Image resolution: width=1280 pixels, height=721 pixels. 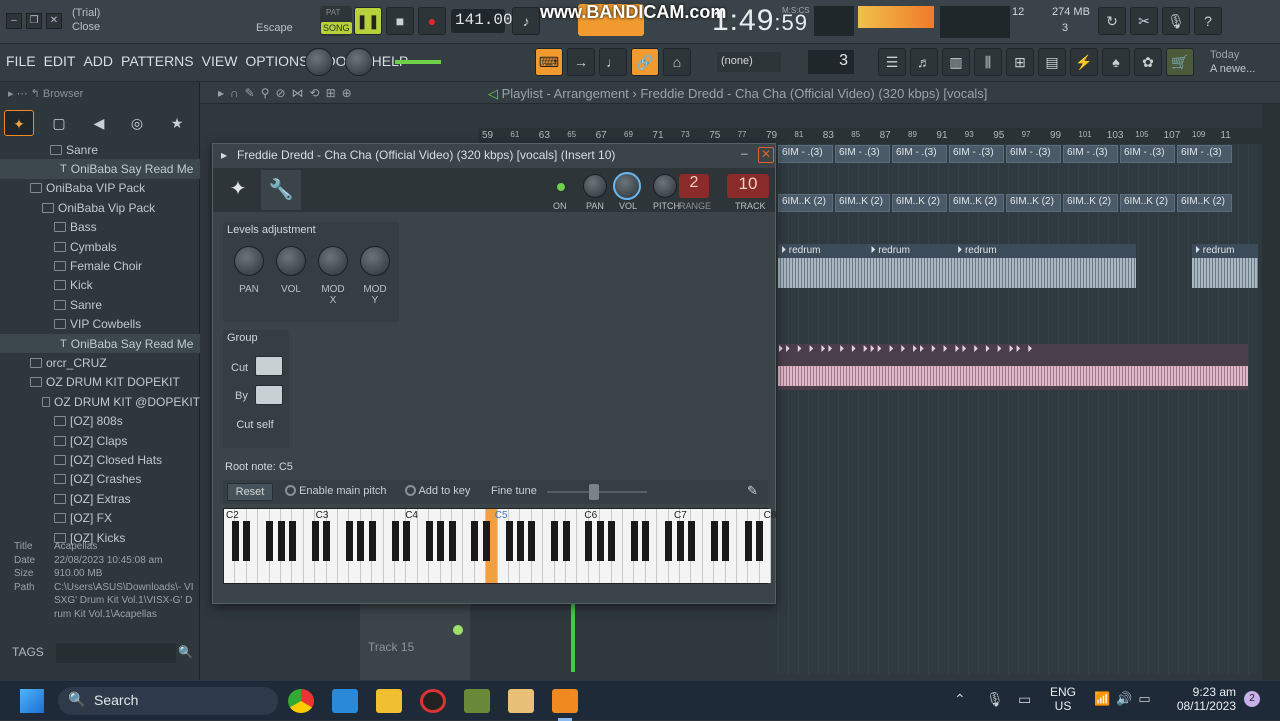 What do you see at coordinates (157, 61) in the screenshot?
I see `menu-patterns: PATTERNS` at bounding box center [157, 61].